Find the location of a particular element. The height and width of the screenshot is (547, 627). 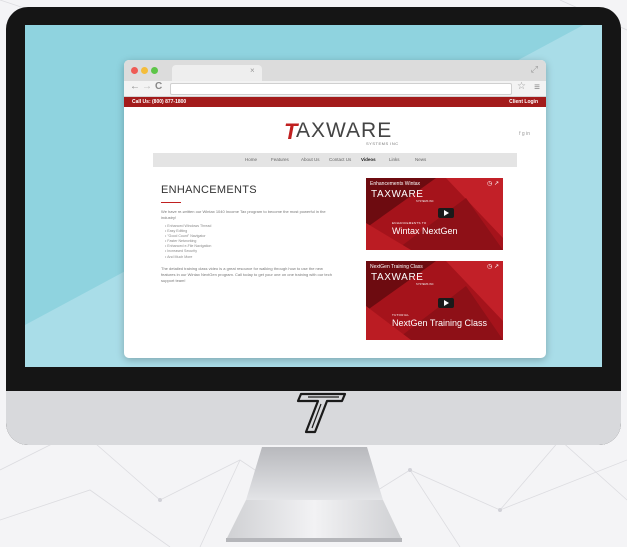

nav-videos: Videos is located at coordinates (368, 159).